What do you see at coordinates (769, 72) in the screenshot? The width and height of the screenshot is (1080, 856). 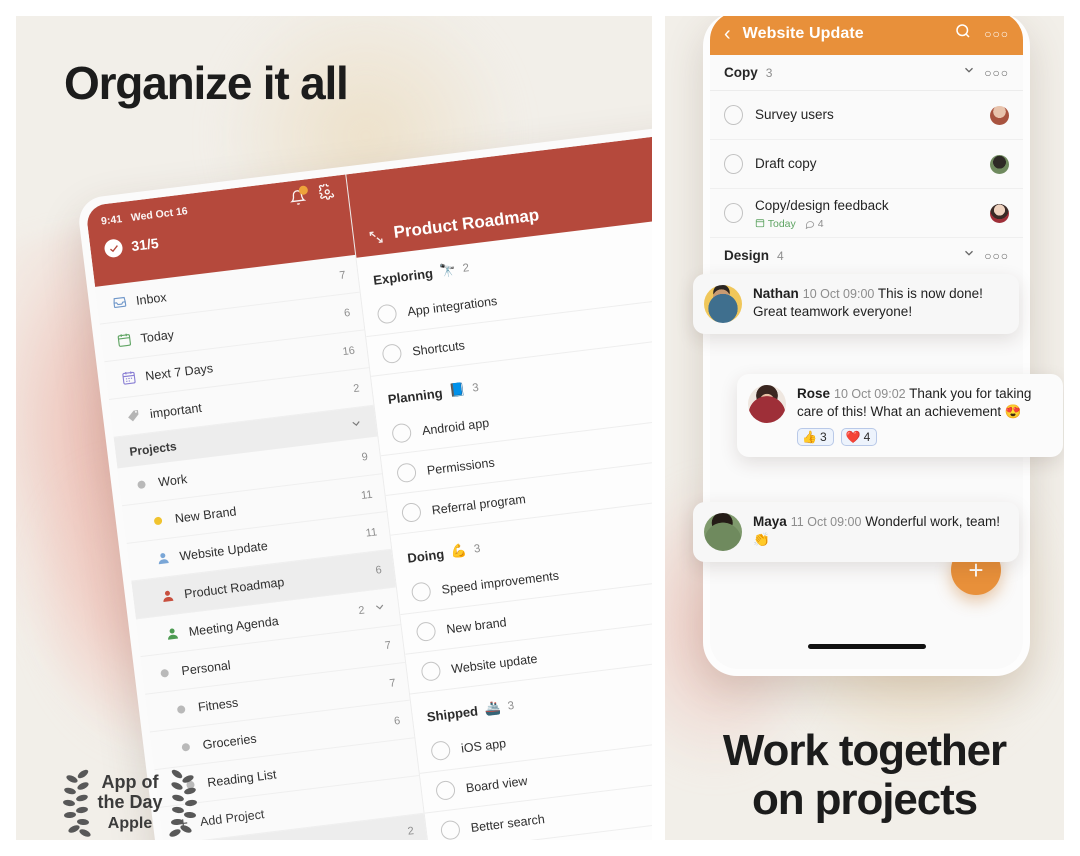 I see `section-count: 3` at bounding box center [769, 72].